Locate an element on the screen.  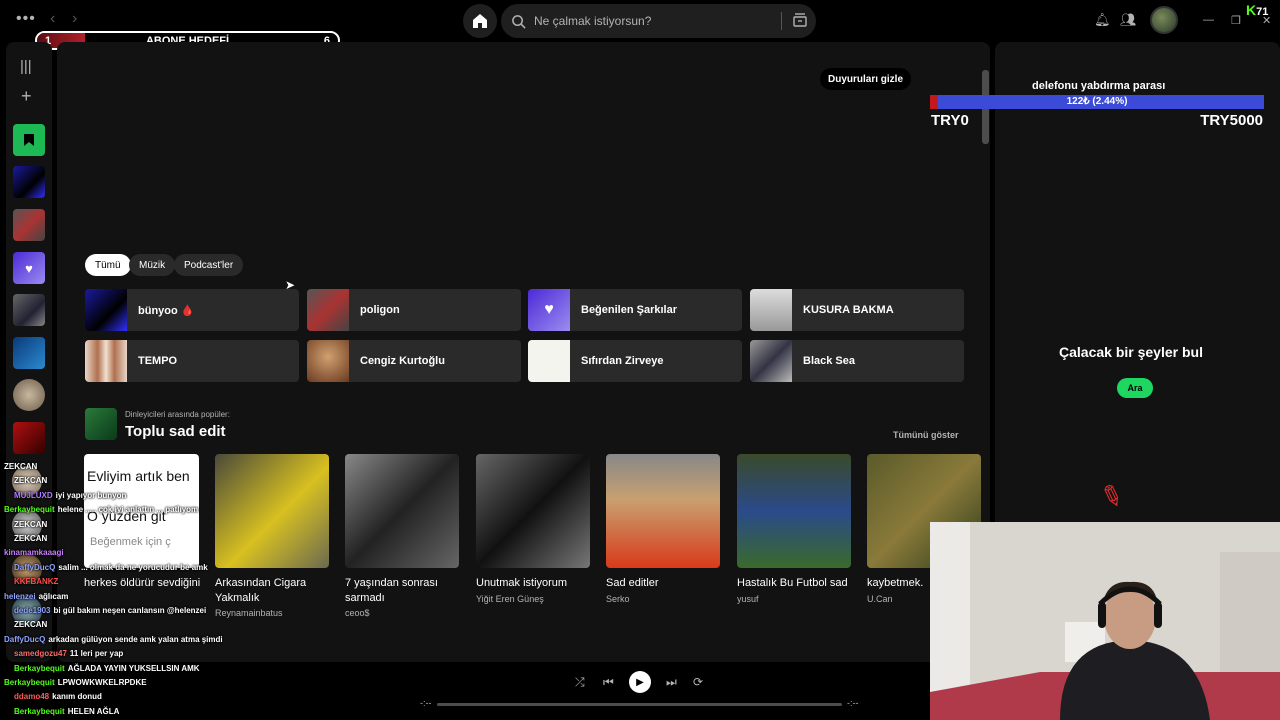
show-all-link: Tümünü göster is located at coordinates (926, 435).